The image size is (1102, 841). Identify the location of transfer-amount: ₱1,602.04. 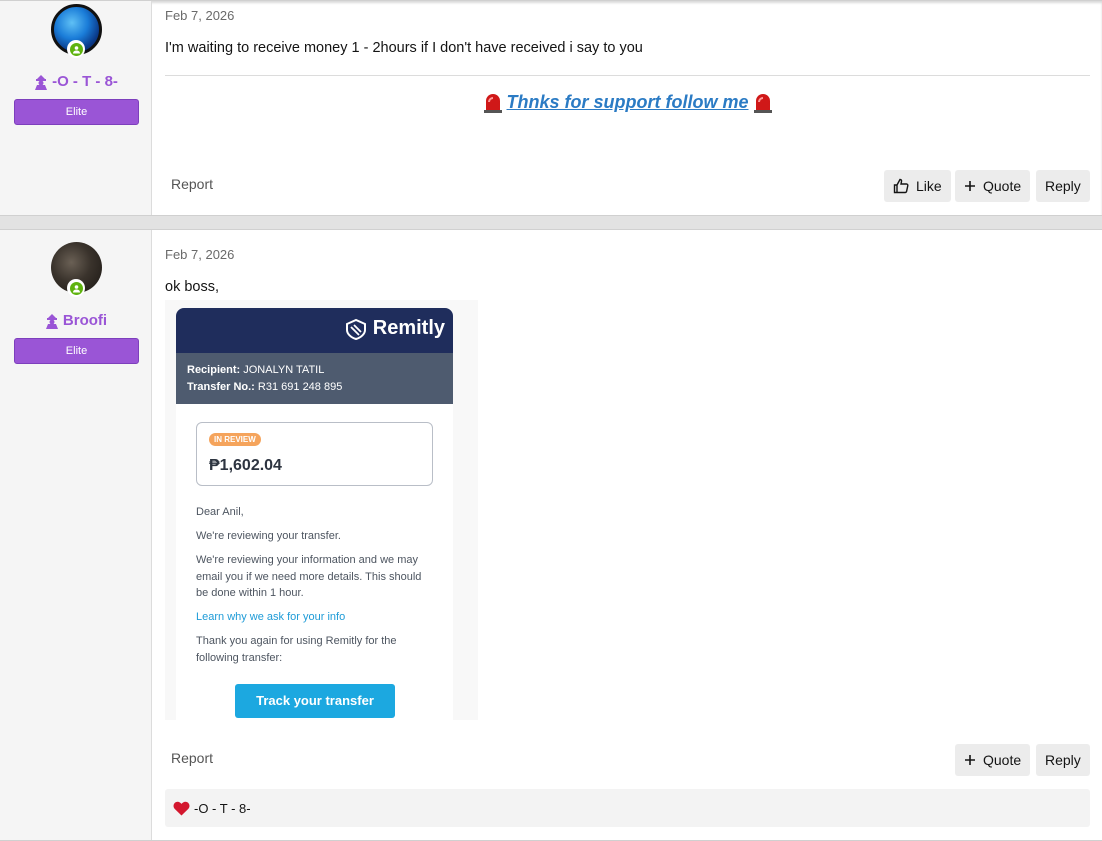
(245, 465).